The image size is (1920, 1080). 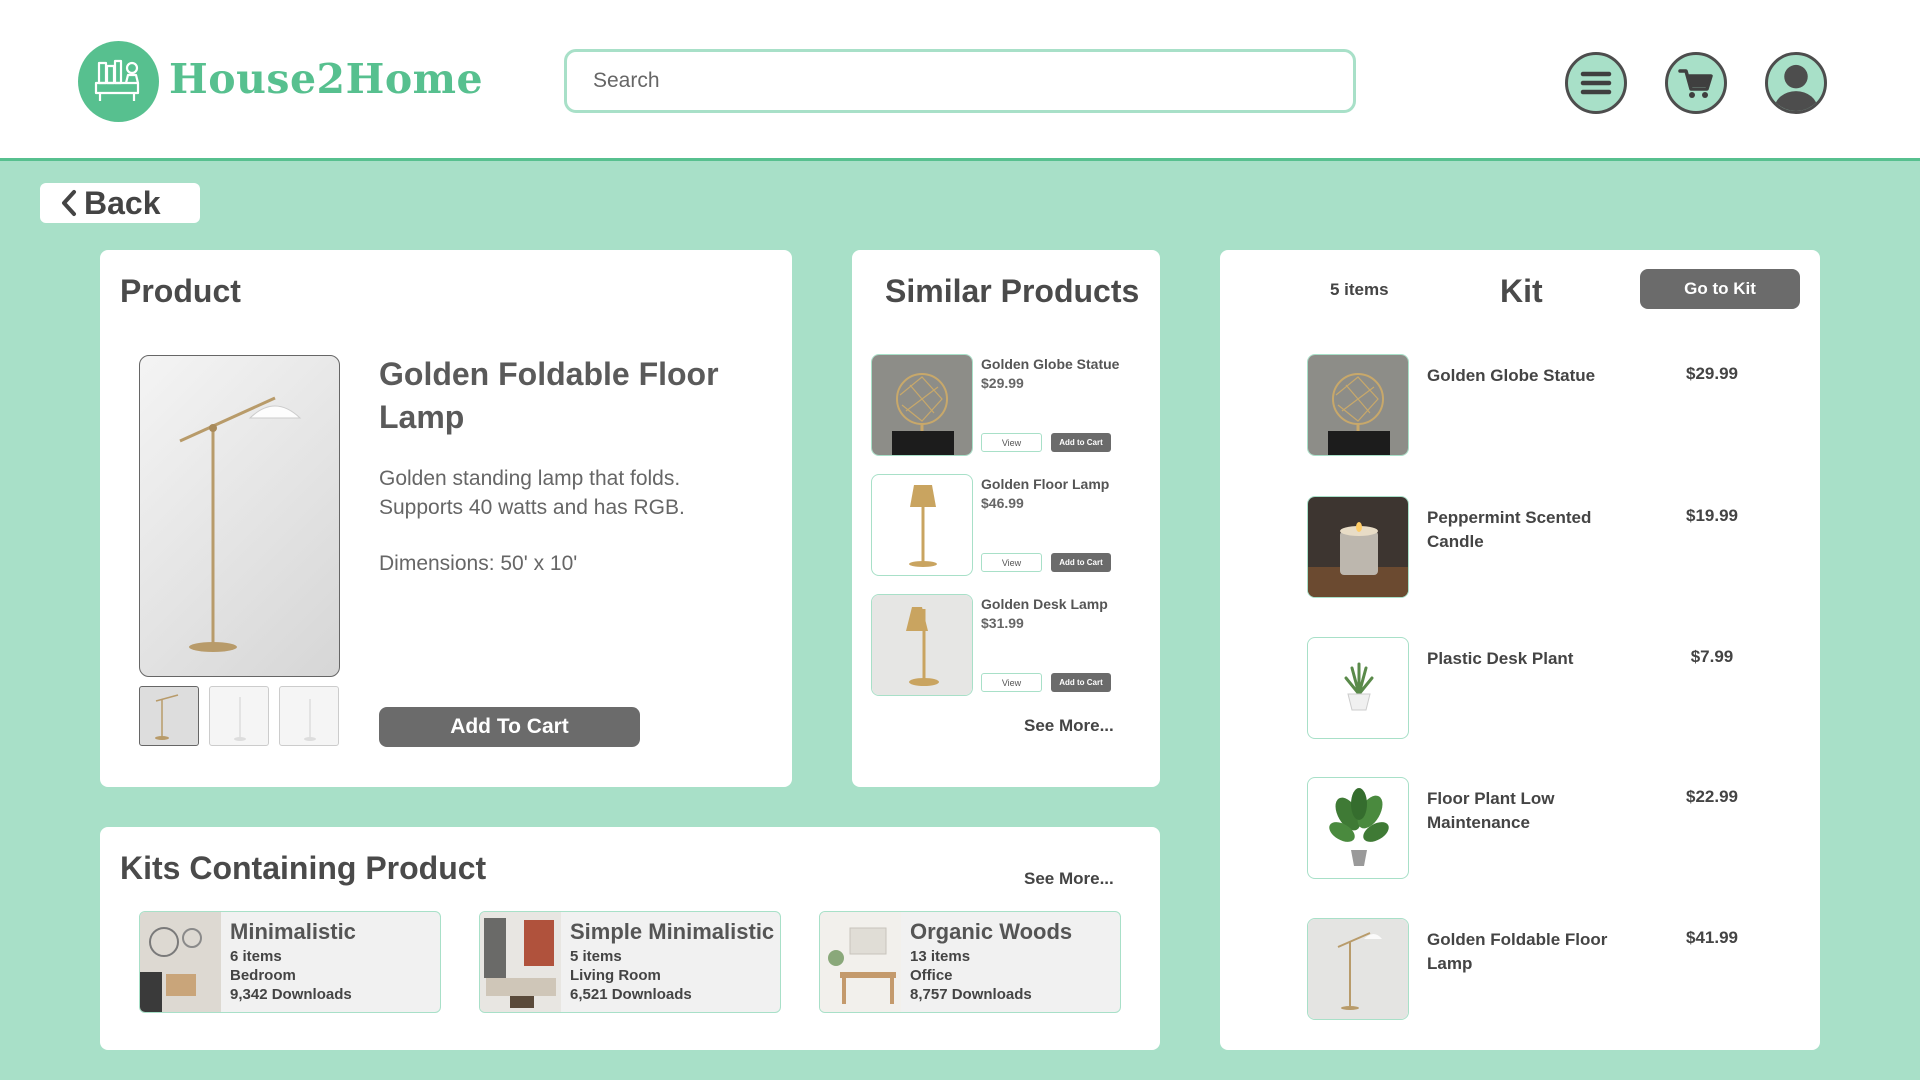 What do you see at coordinates (1796, 83) in the screenshot?
I see `user-icon` at bounding box center [1796, 83].